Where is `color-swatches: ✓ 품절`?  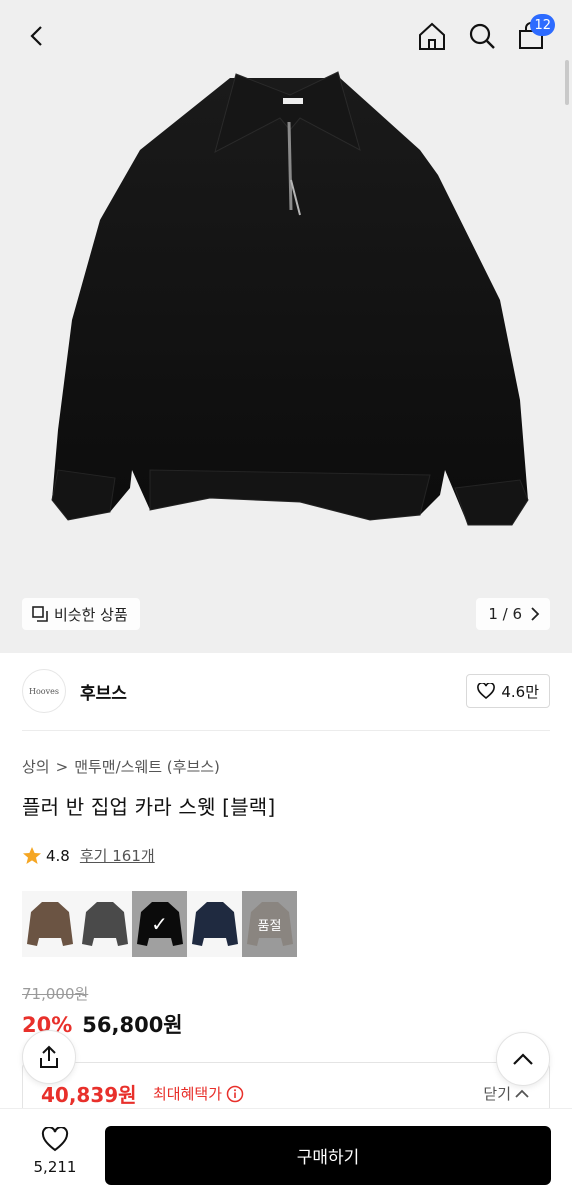 color-swatches: ✓ 품절 is located at coordinates (159, 924).